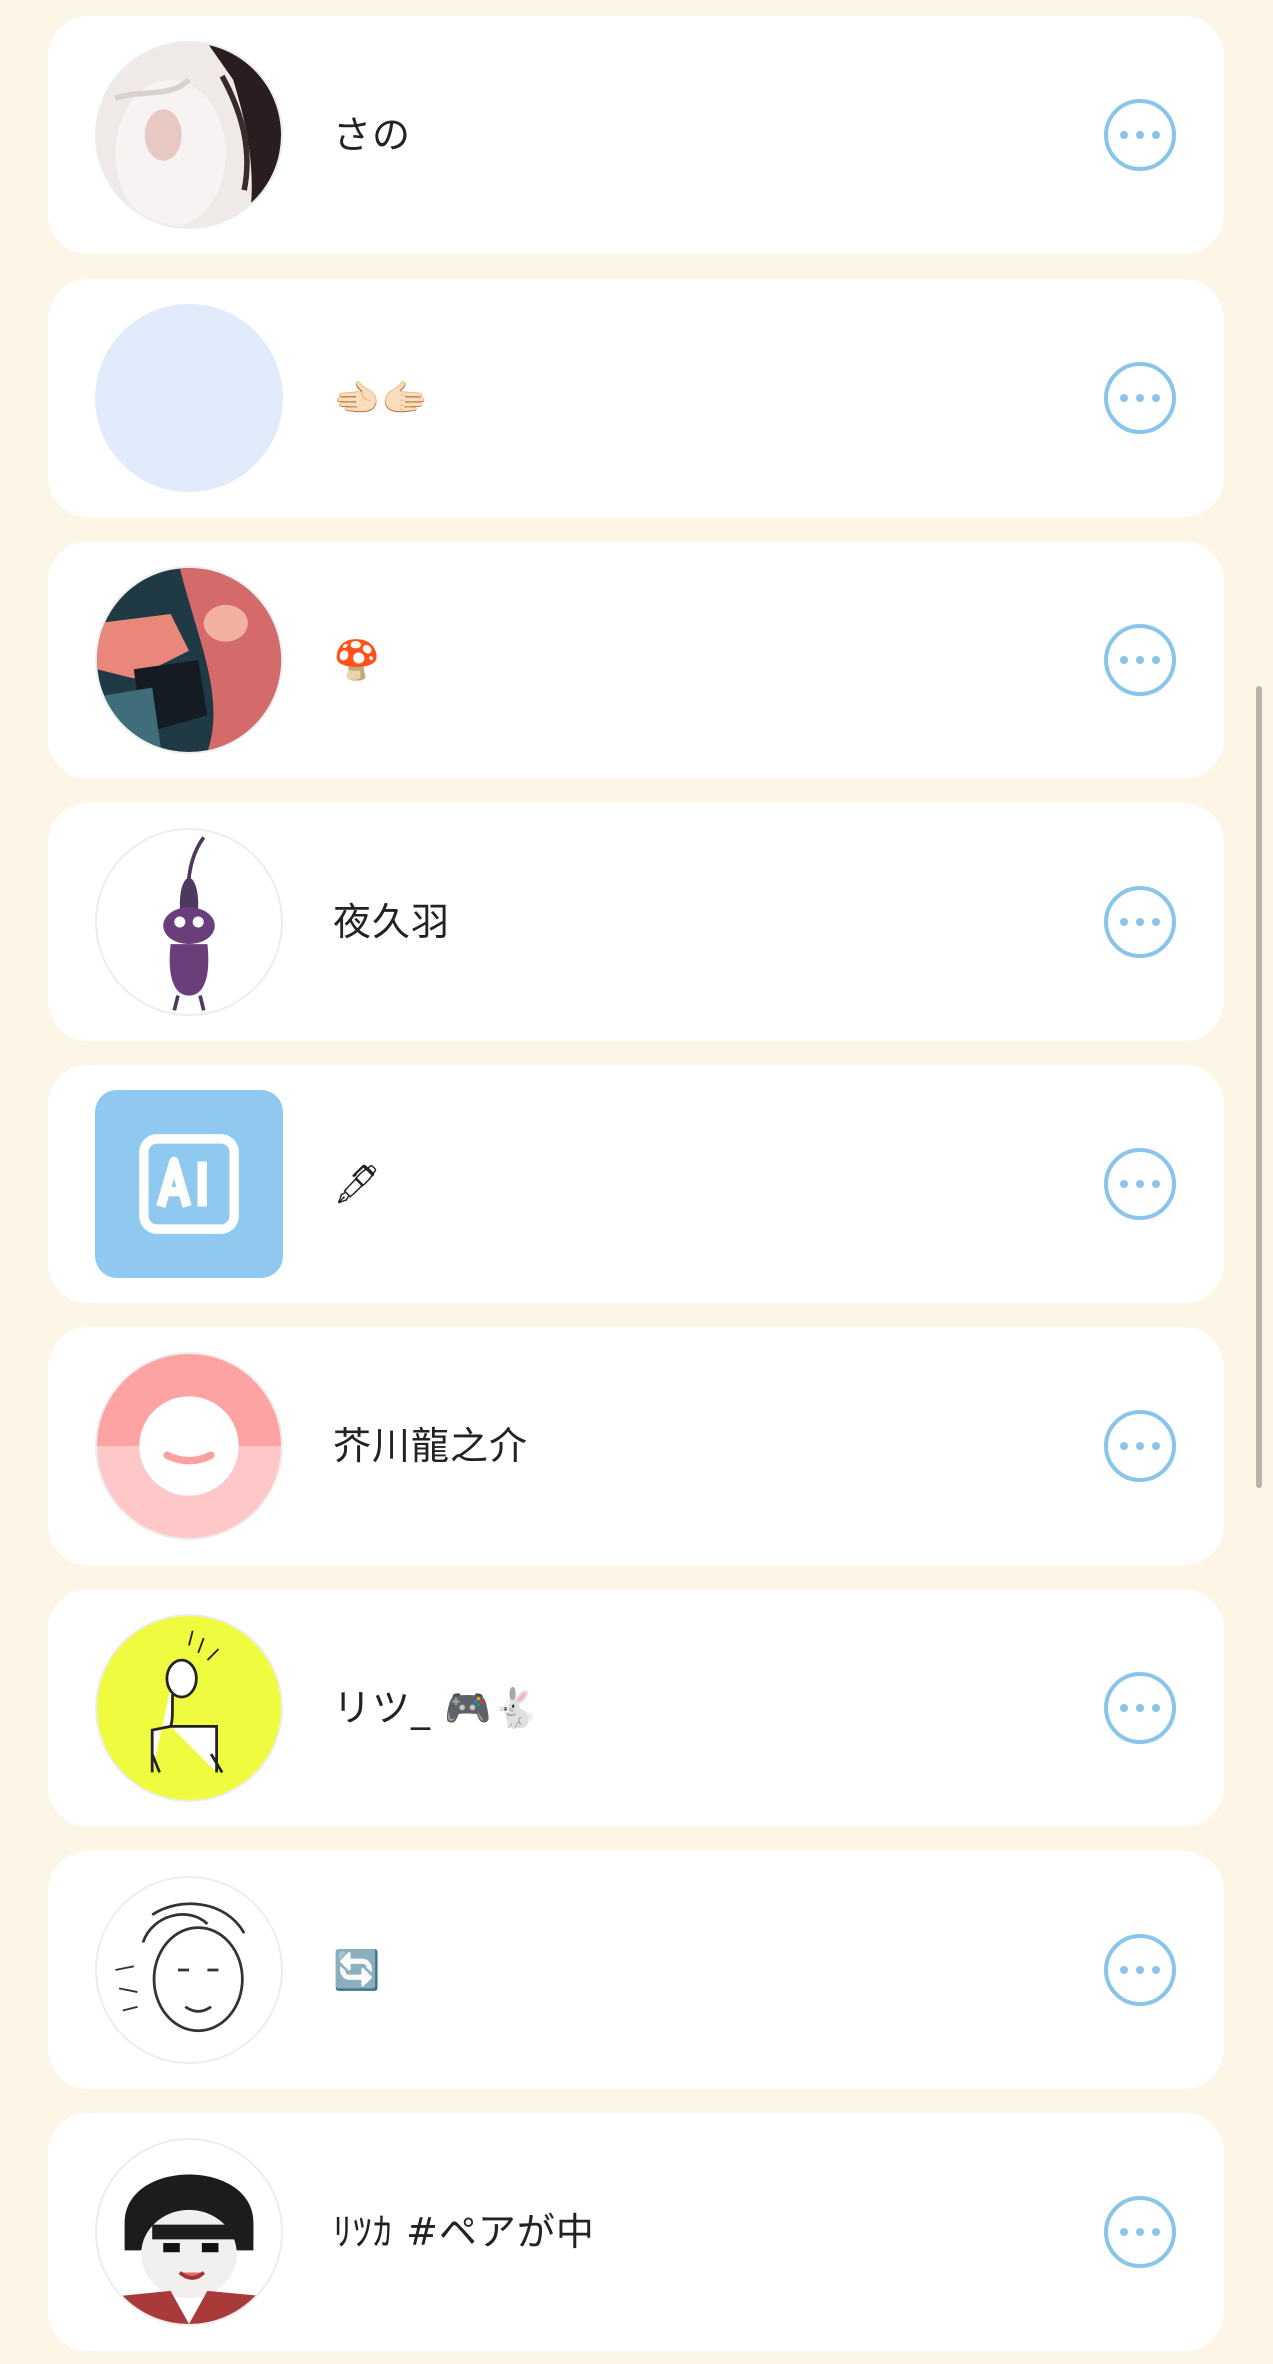 The image size is (1273, 2364). Describe the element at coordinates (636, 1446) in the screenshot. I see `user-row: 芥川龍之介` at that location.